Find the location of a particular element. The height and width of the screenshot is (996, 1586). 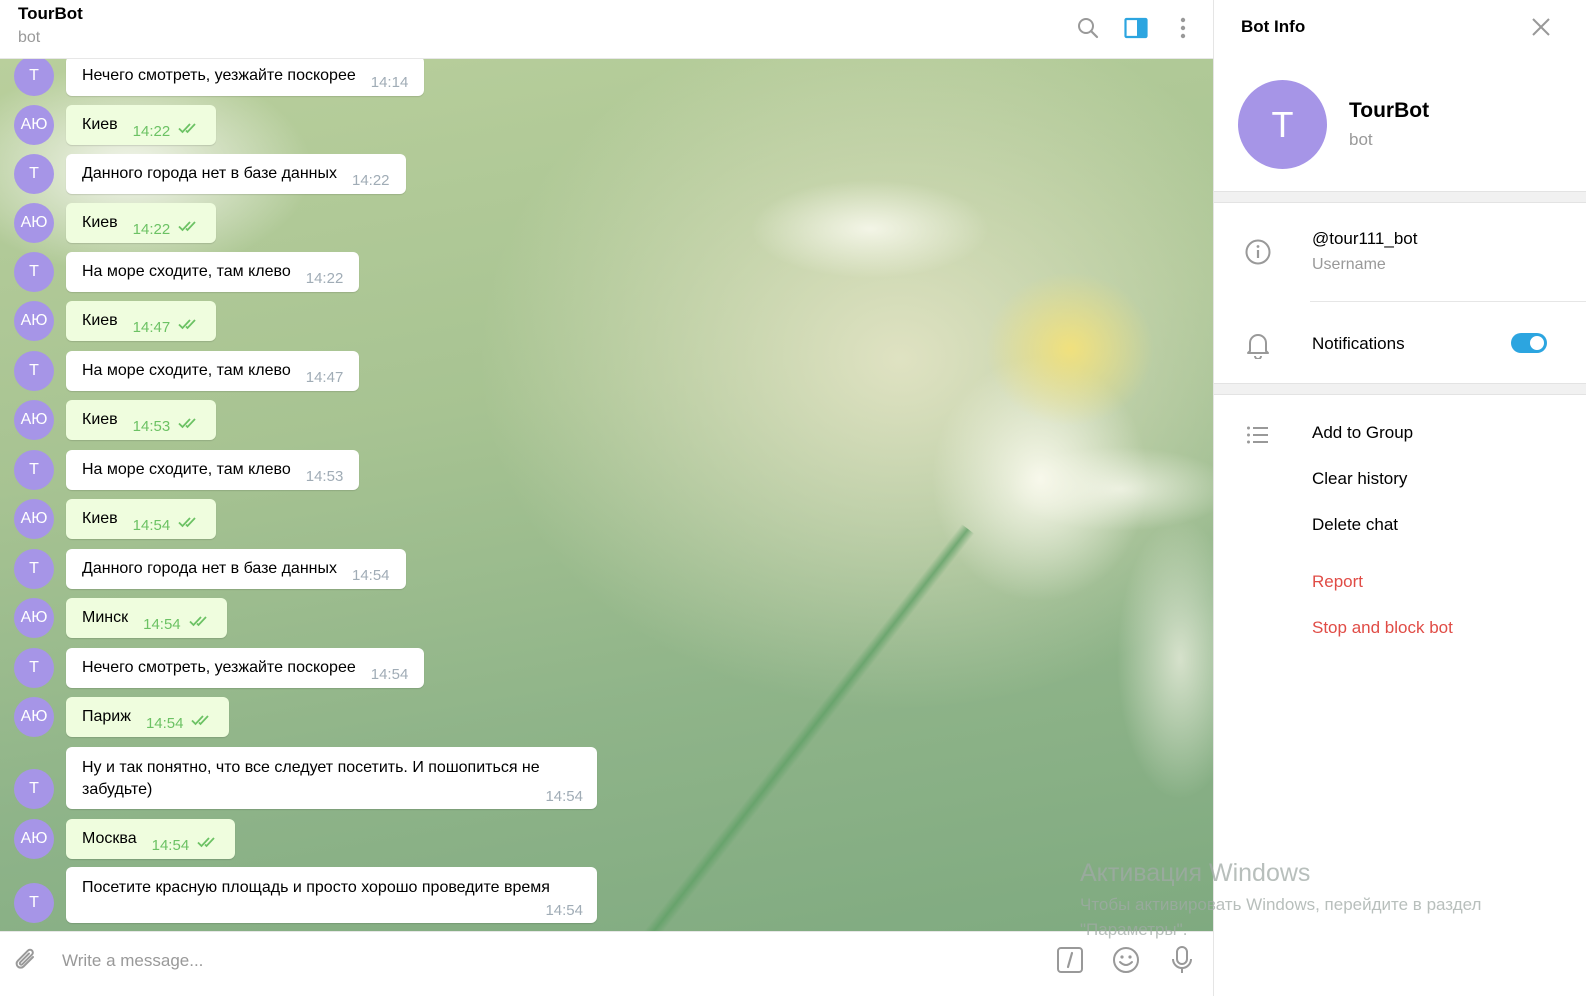

outgoing-message: Киев 14:47 is located at coordinates (141, 321).